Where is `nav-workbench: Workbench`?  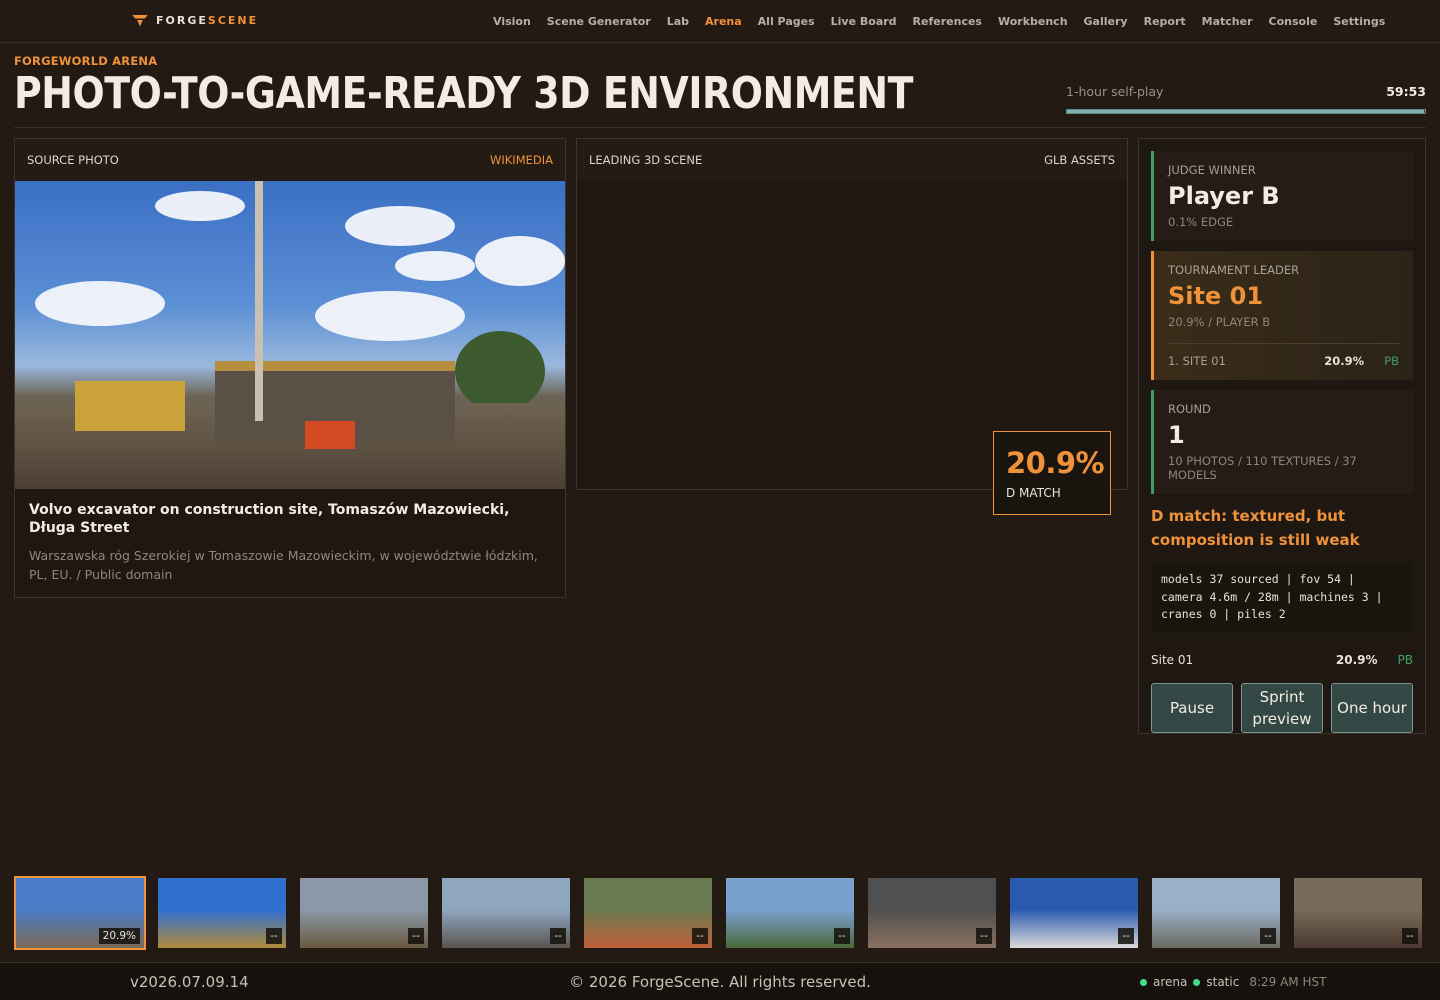
nav-workbench: Workbench is located at coordinates (1033, 21).